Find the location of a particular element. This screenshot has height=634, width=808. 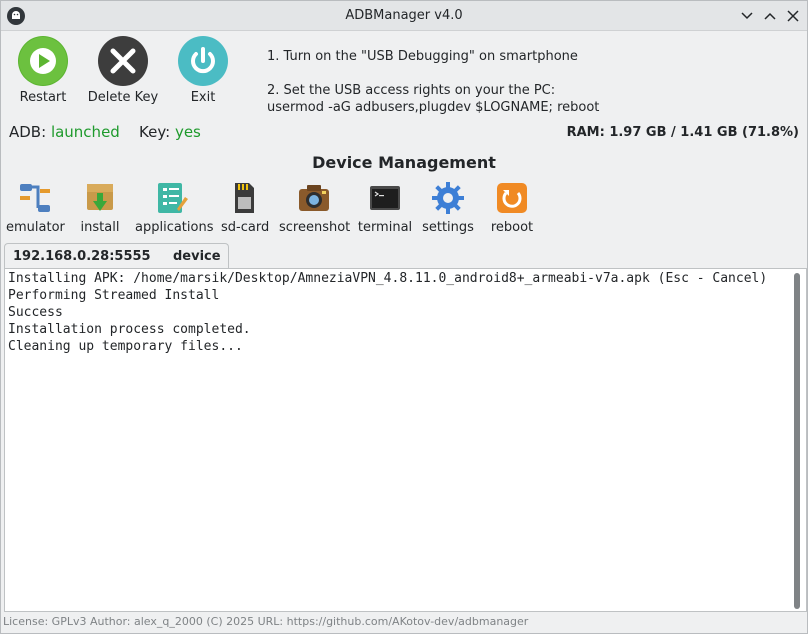

install-button: install is located at coordinates (100, 208).